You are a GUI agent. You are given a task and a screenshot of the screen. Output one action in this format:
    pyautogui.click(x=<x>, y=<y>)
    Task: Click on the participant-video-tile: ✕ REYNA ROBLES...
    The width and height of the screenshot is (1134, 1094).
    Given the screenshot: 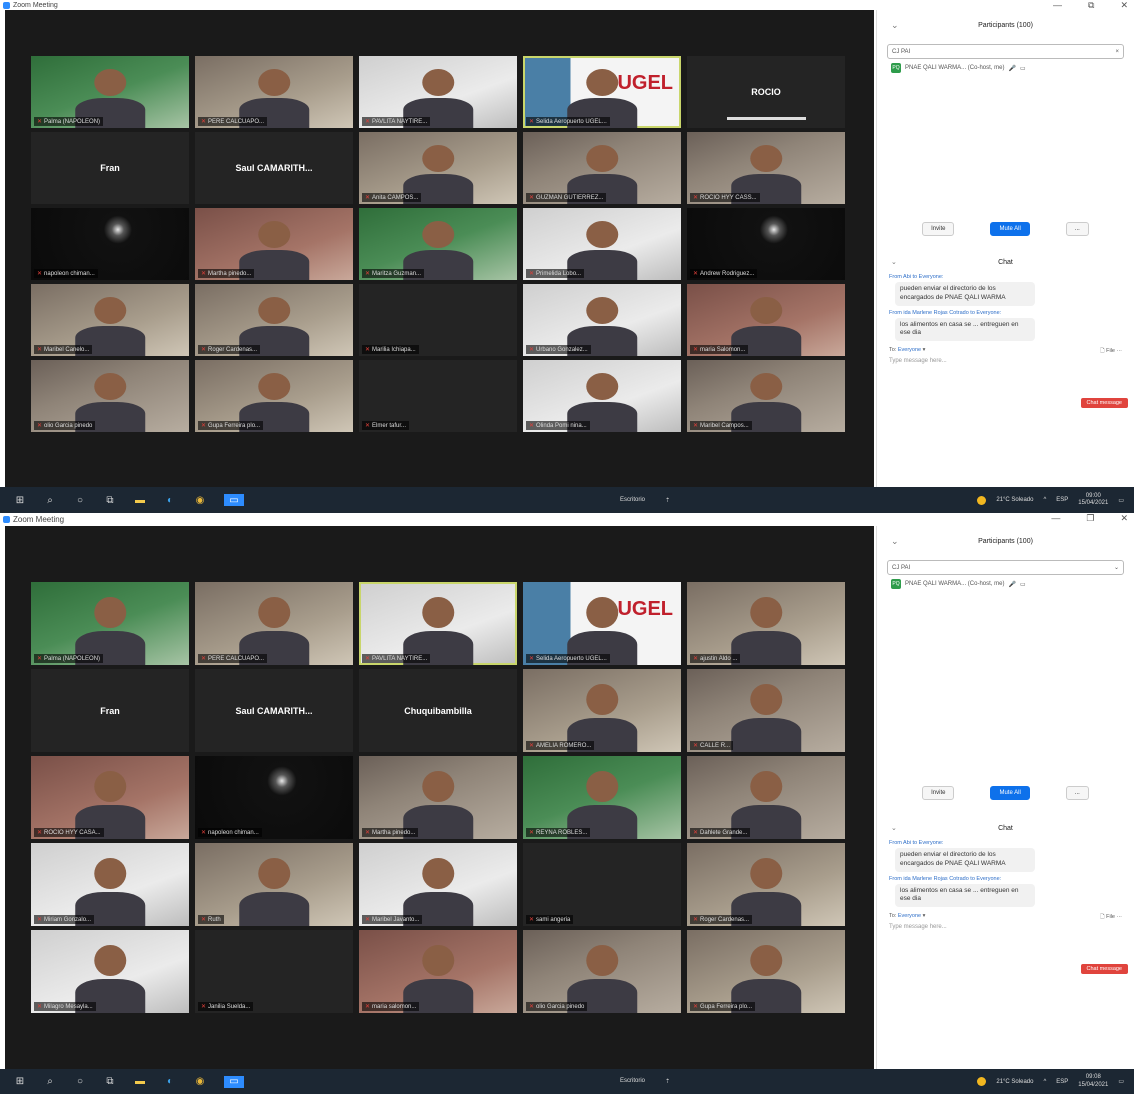 What is the action you would take?
    pyautogui.click(x=602, y=797)
    